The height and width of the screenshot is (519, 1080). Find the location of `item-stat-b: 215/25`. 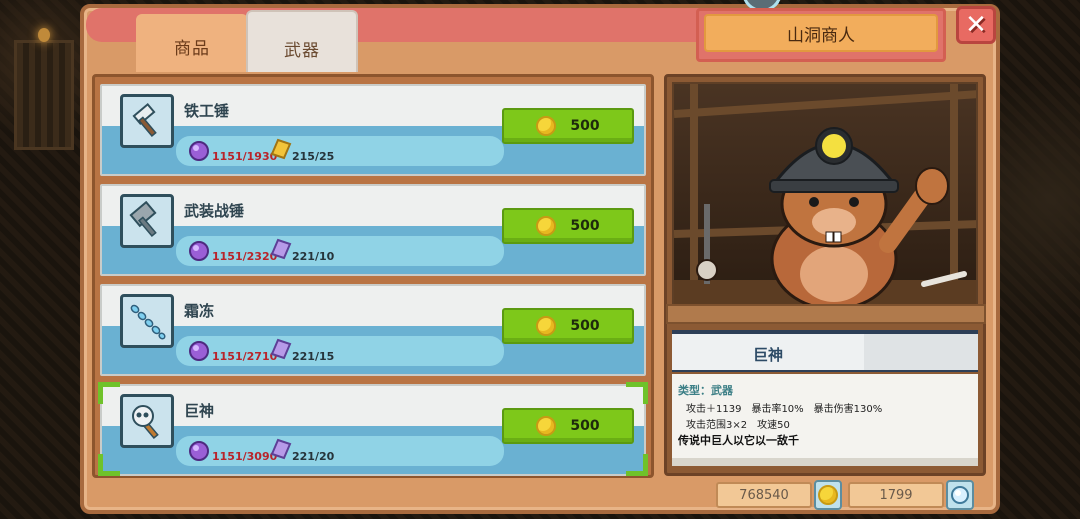

item-stat-b: 215/25 is located at coordinates (313, 156).